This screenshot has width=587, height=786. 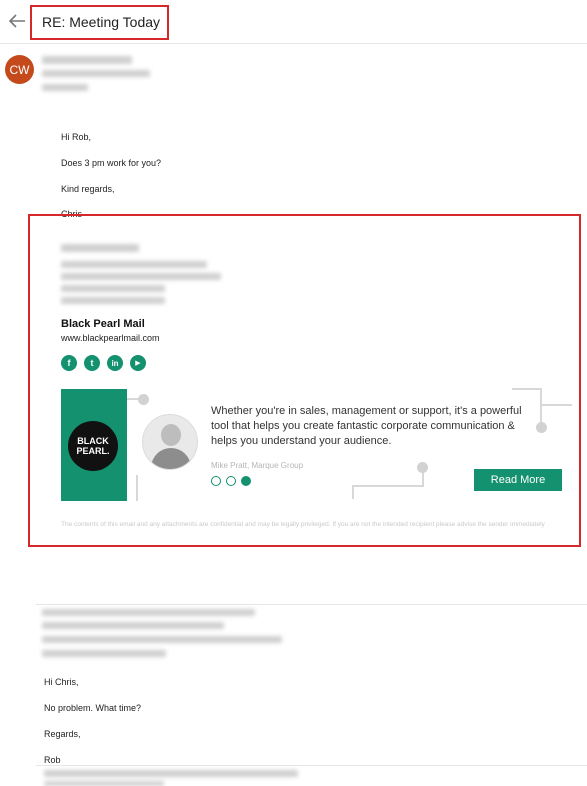 I want to click on carousel-dot-active, so click(x=246, y=481).